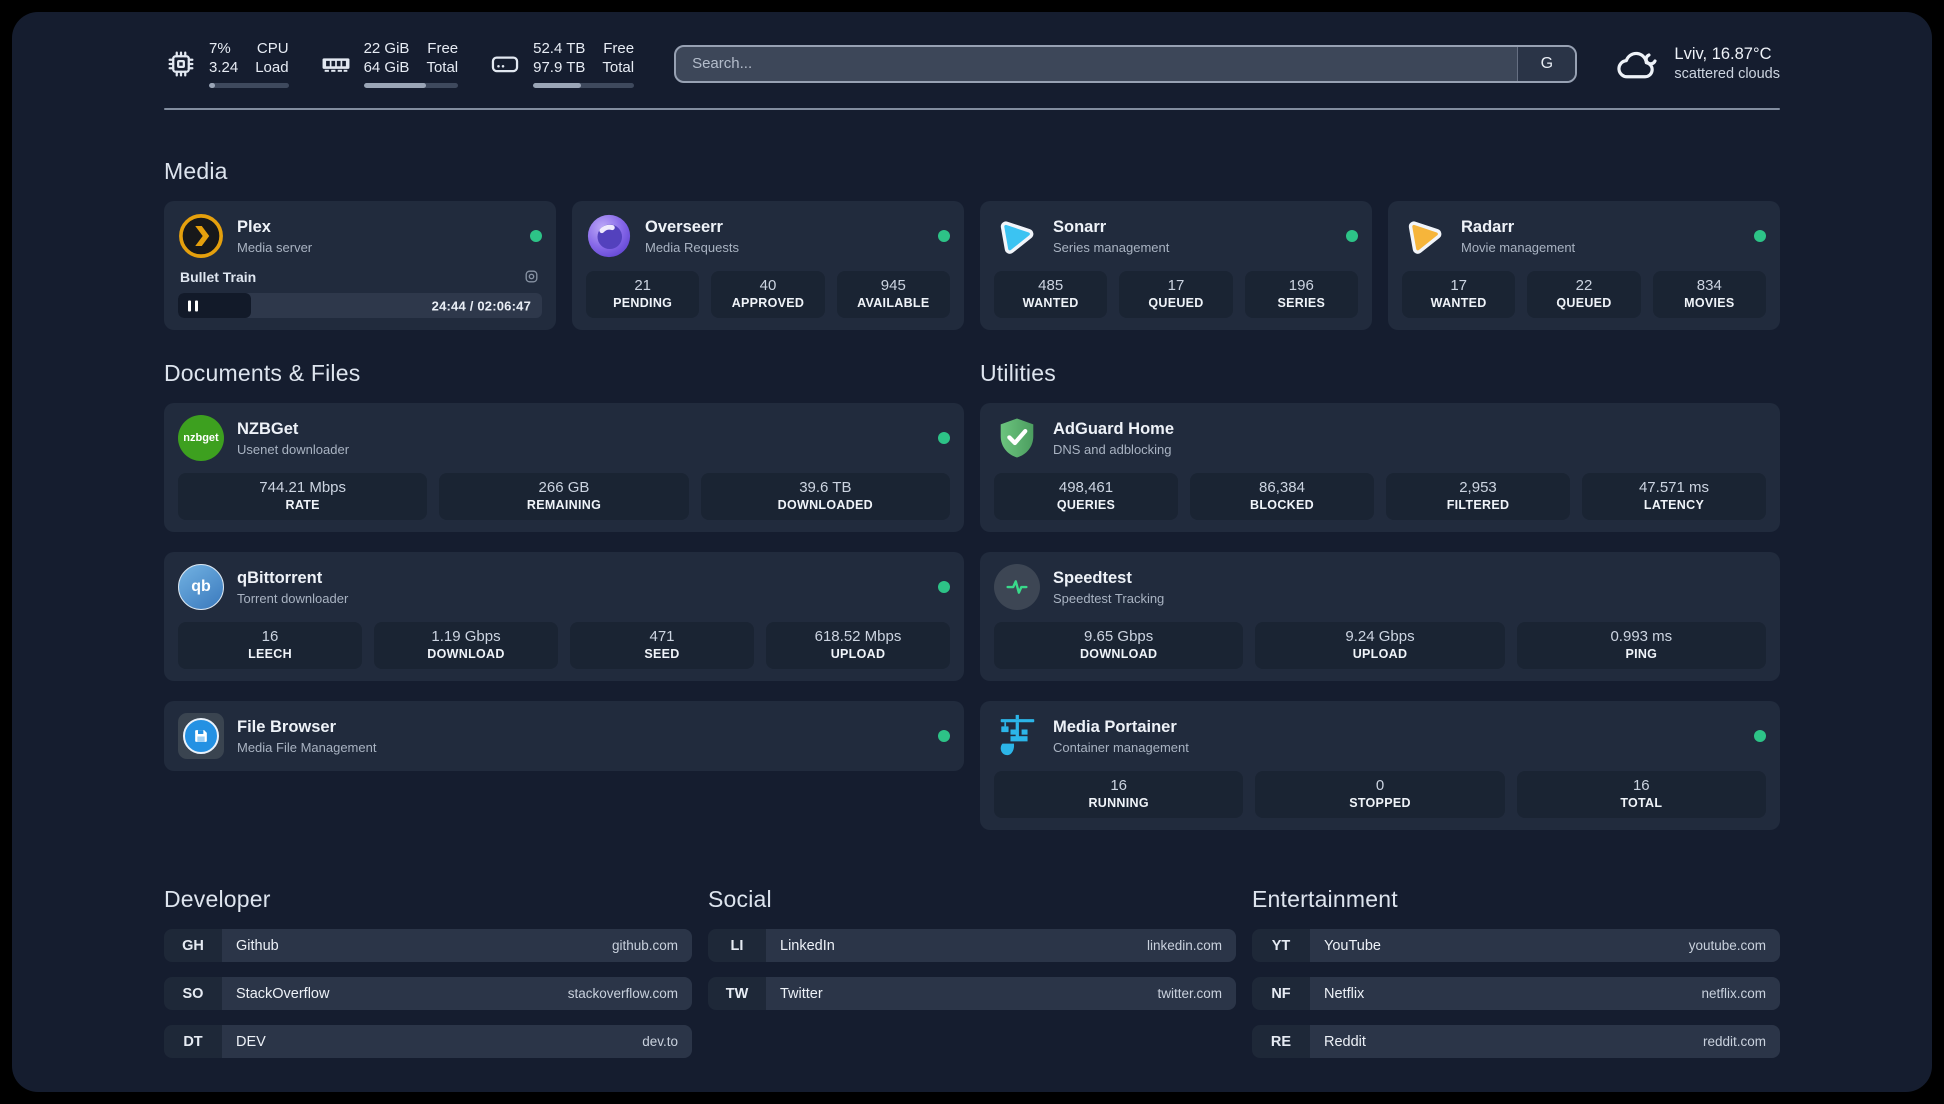 This screenshot has height=1104, width=1944. What do you see at coordinates (619, 48) in the screenshot?
I see `disk-free-label: Free` at bounding box center [619, 48].